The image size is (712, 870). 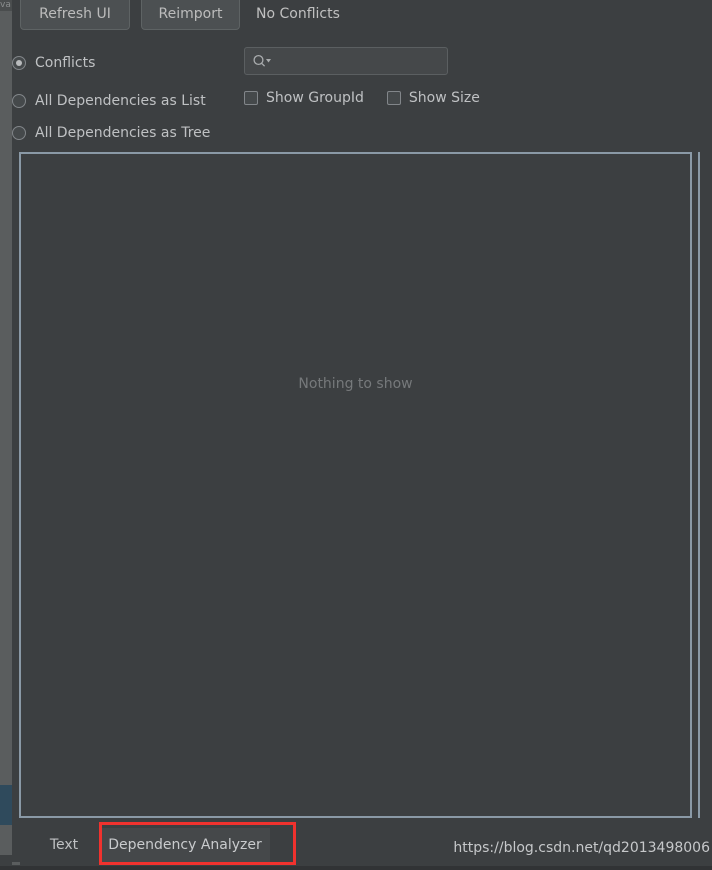 I want to click on tab-dependency-analyzer: Dependency Analyzer, so click(x=185, y=845).